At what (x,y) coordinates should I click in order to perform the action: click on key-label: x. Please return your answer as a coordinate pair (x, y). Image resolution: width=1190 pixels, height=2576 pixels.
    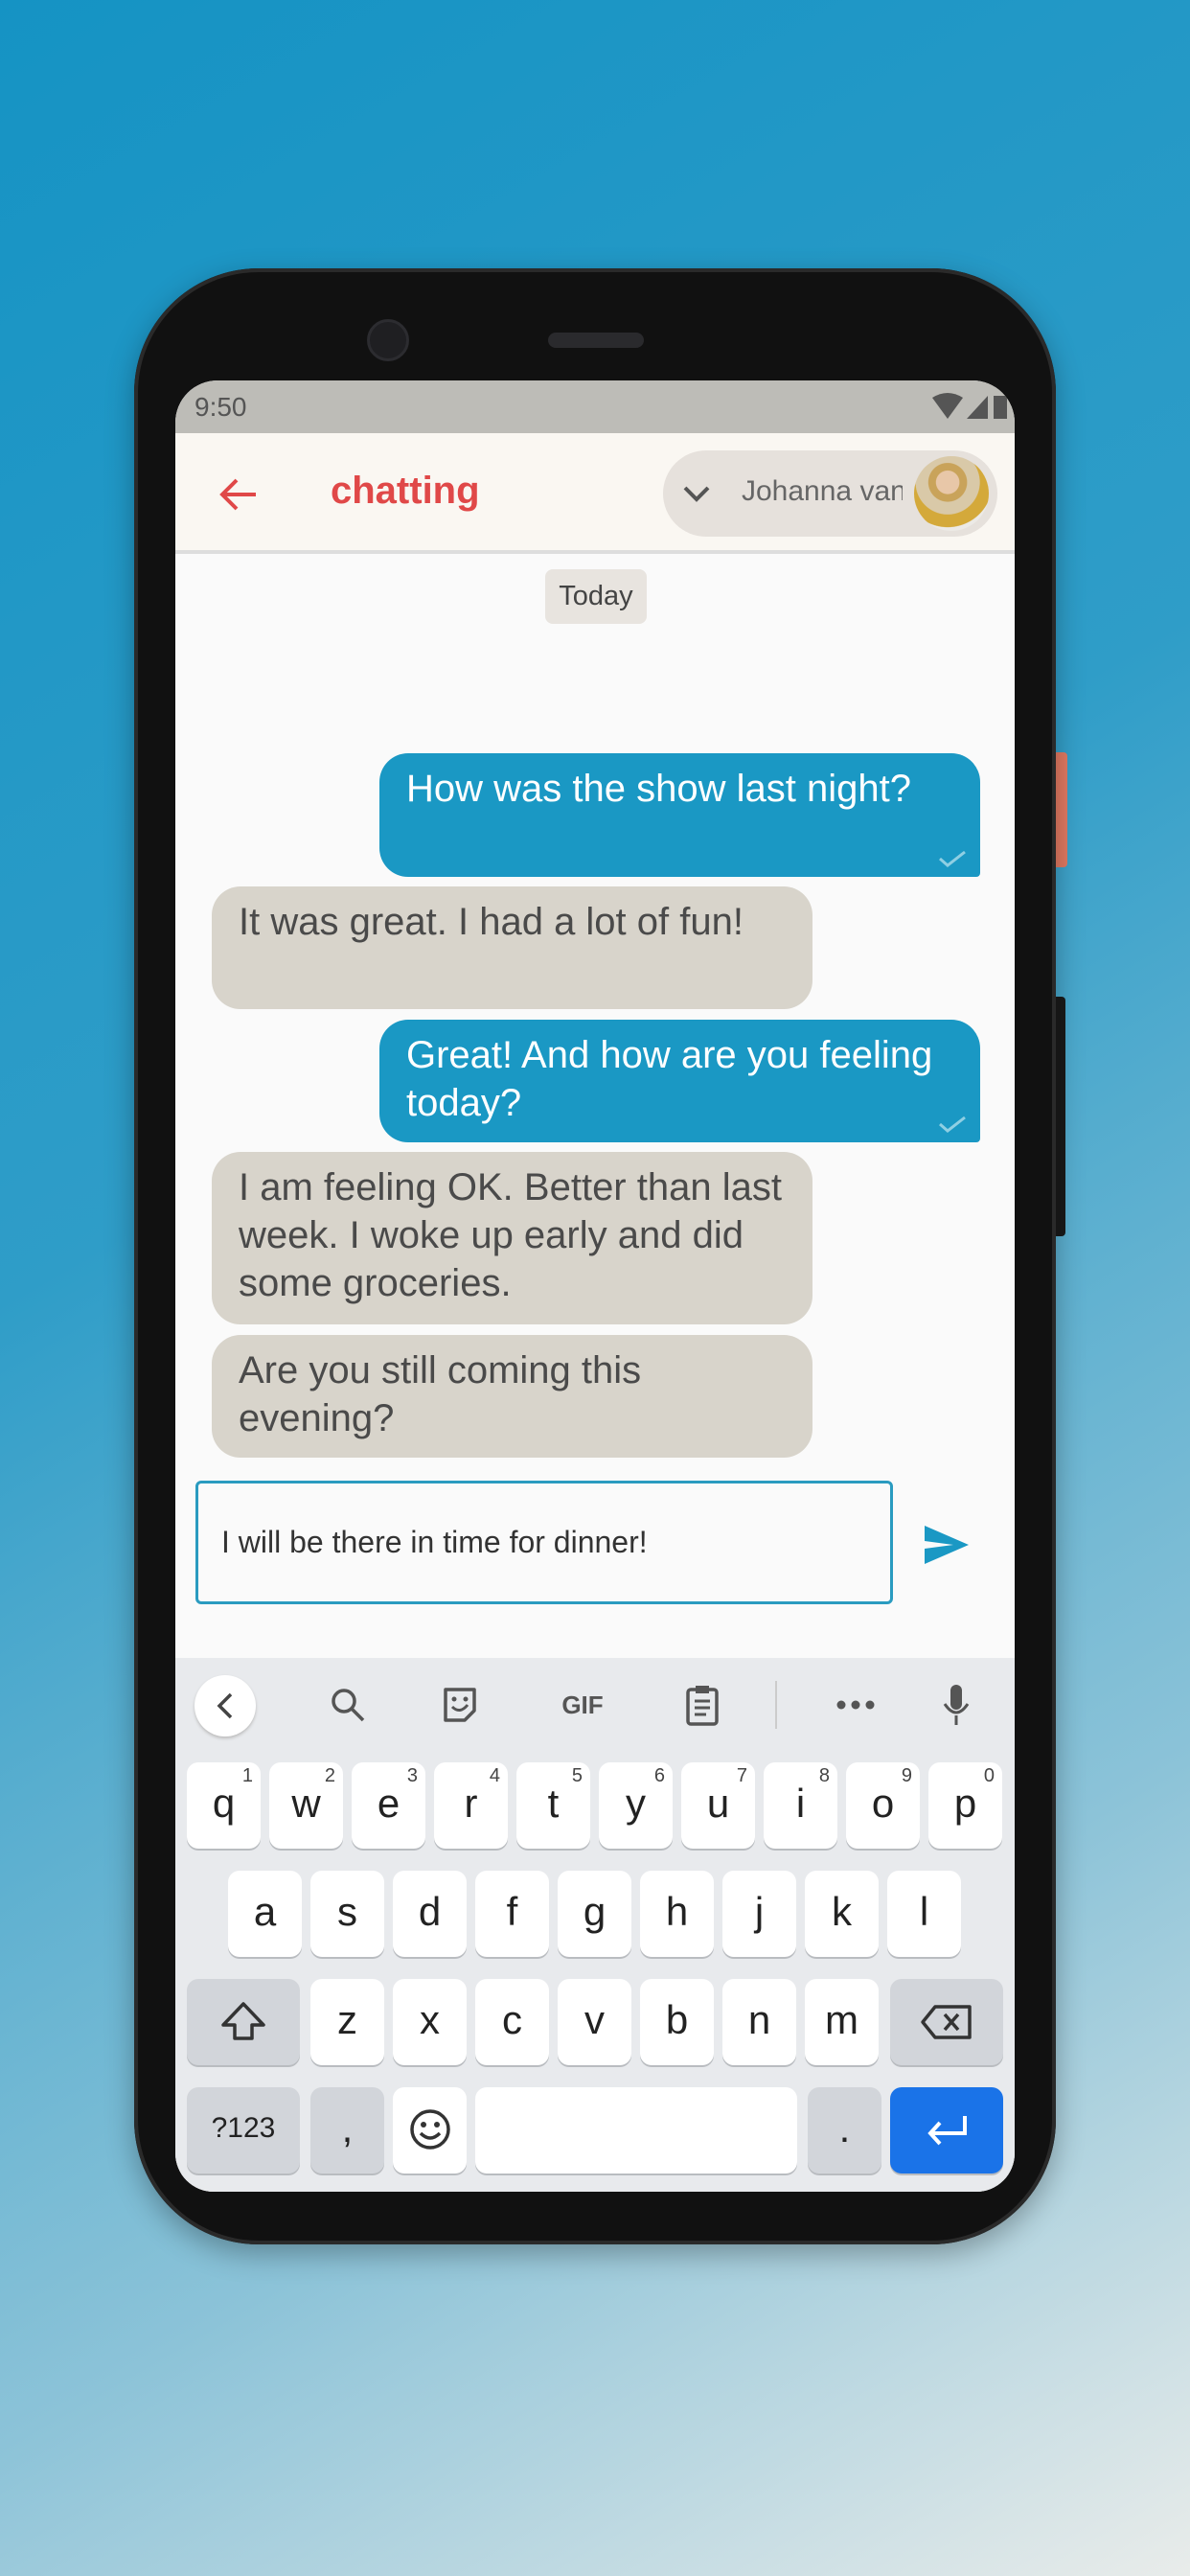
    Looking at the image, I should click on (430, 2020).